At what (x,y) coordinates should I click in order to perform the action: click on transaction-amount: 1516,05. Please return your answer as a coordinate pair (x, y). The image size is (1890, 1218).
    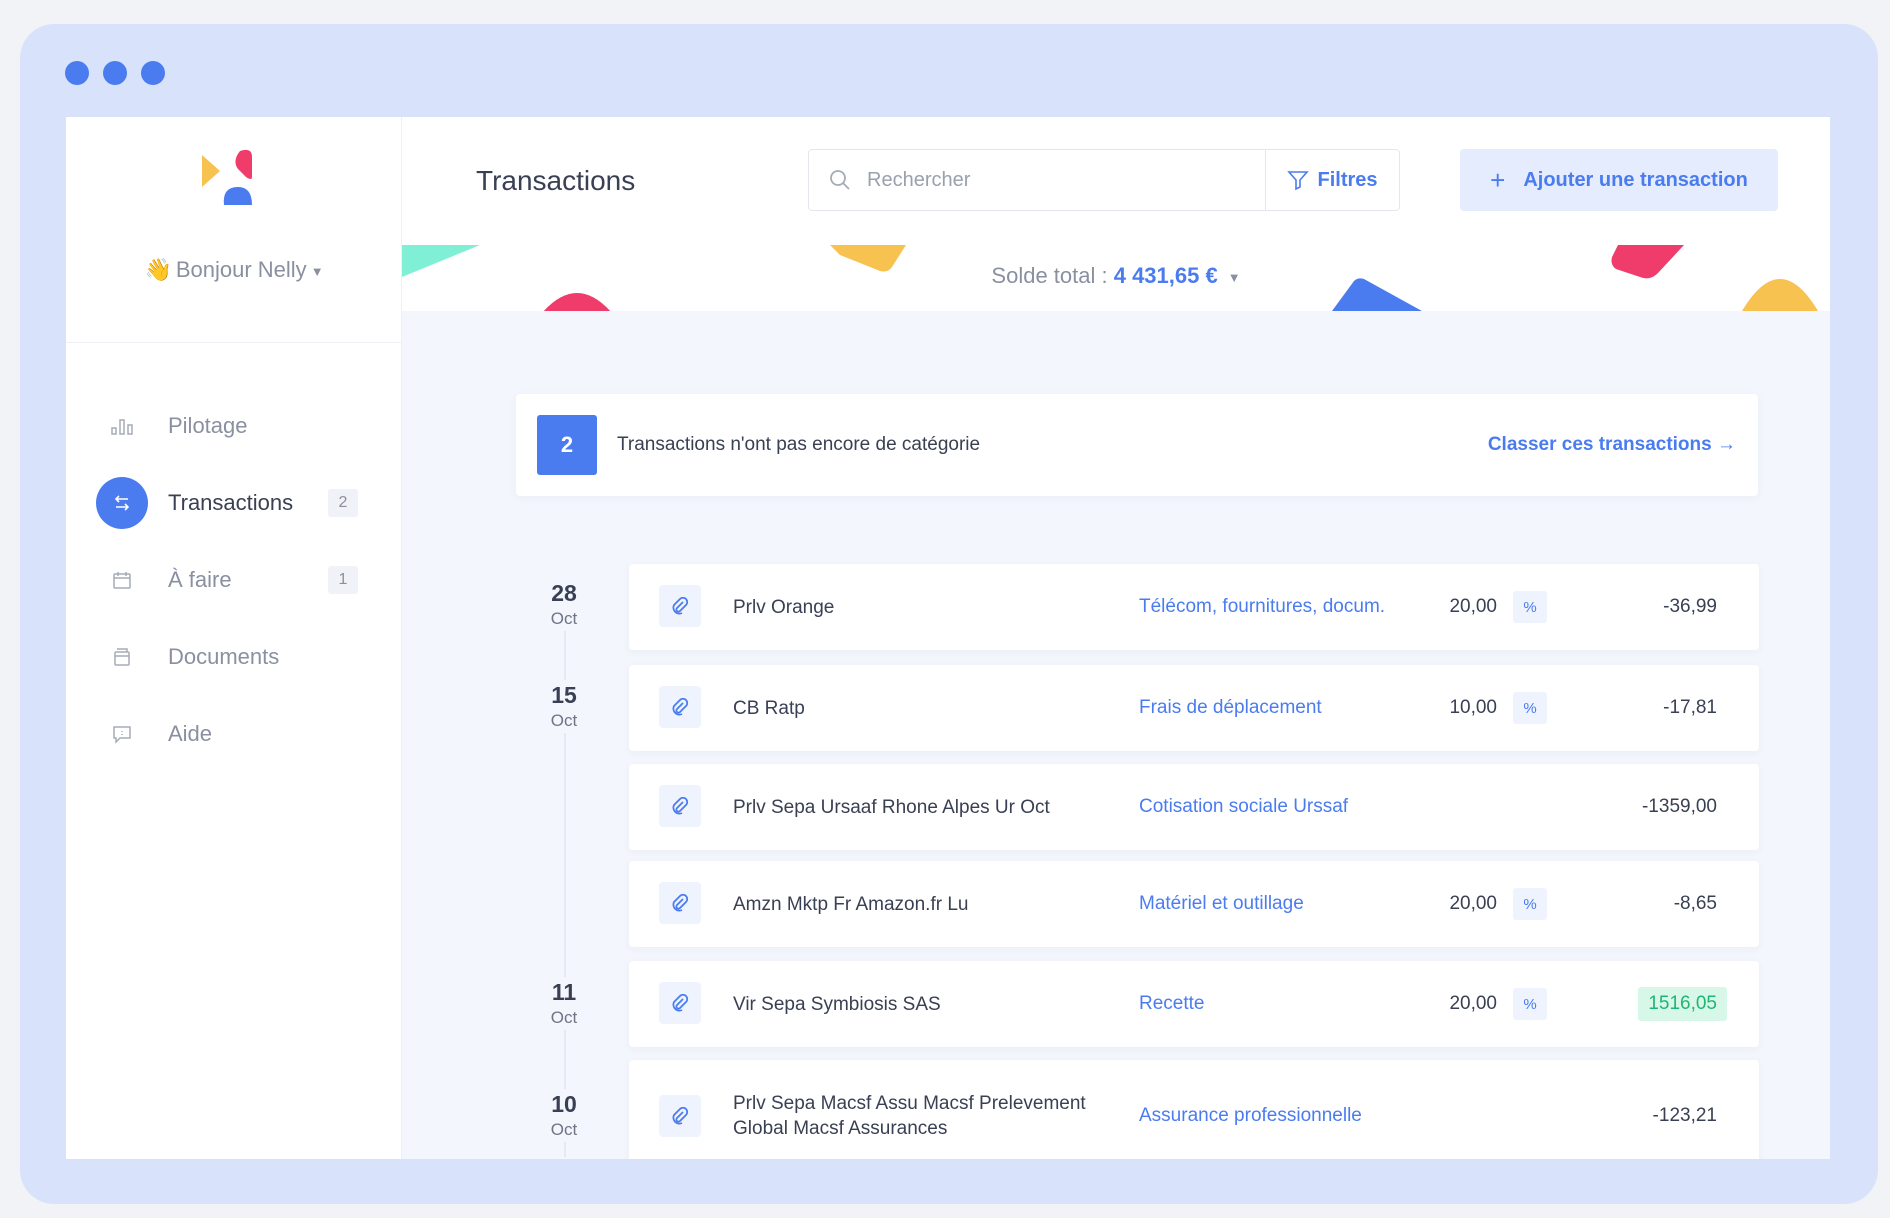
    Looking at the image, I should click on (1682, 1004).